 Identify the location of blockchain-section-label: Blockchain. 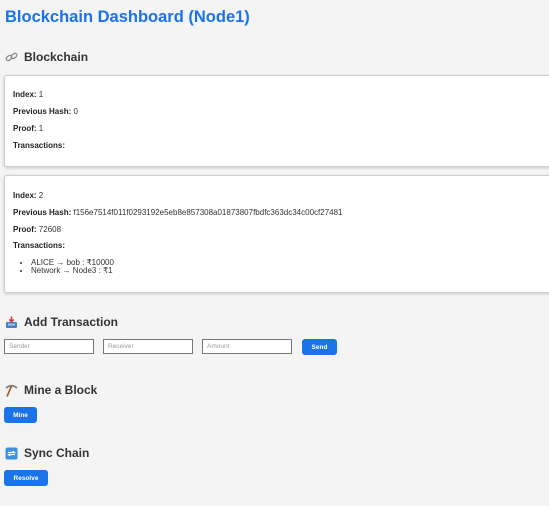
(56, 57).